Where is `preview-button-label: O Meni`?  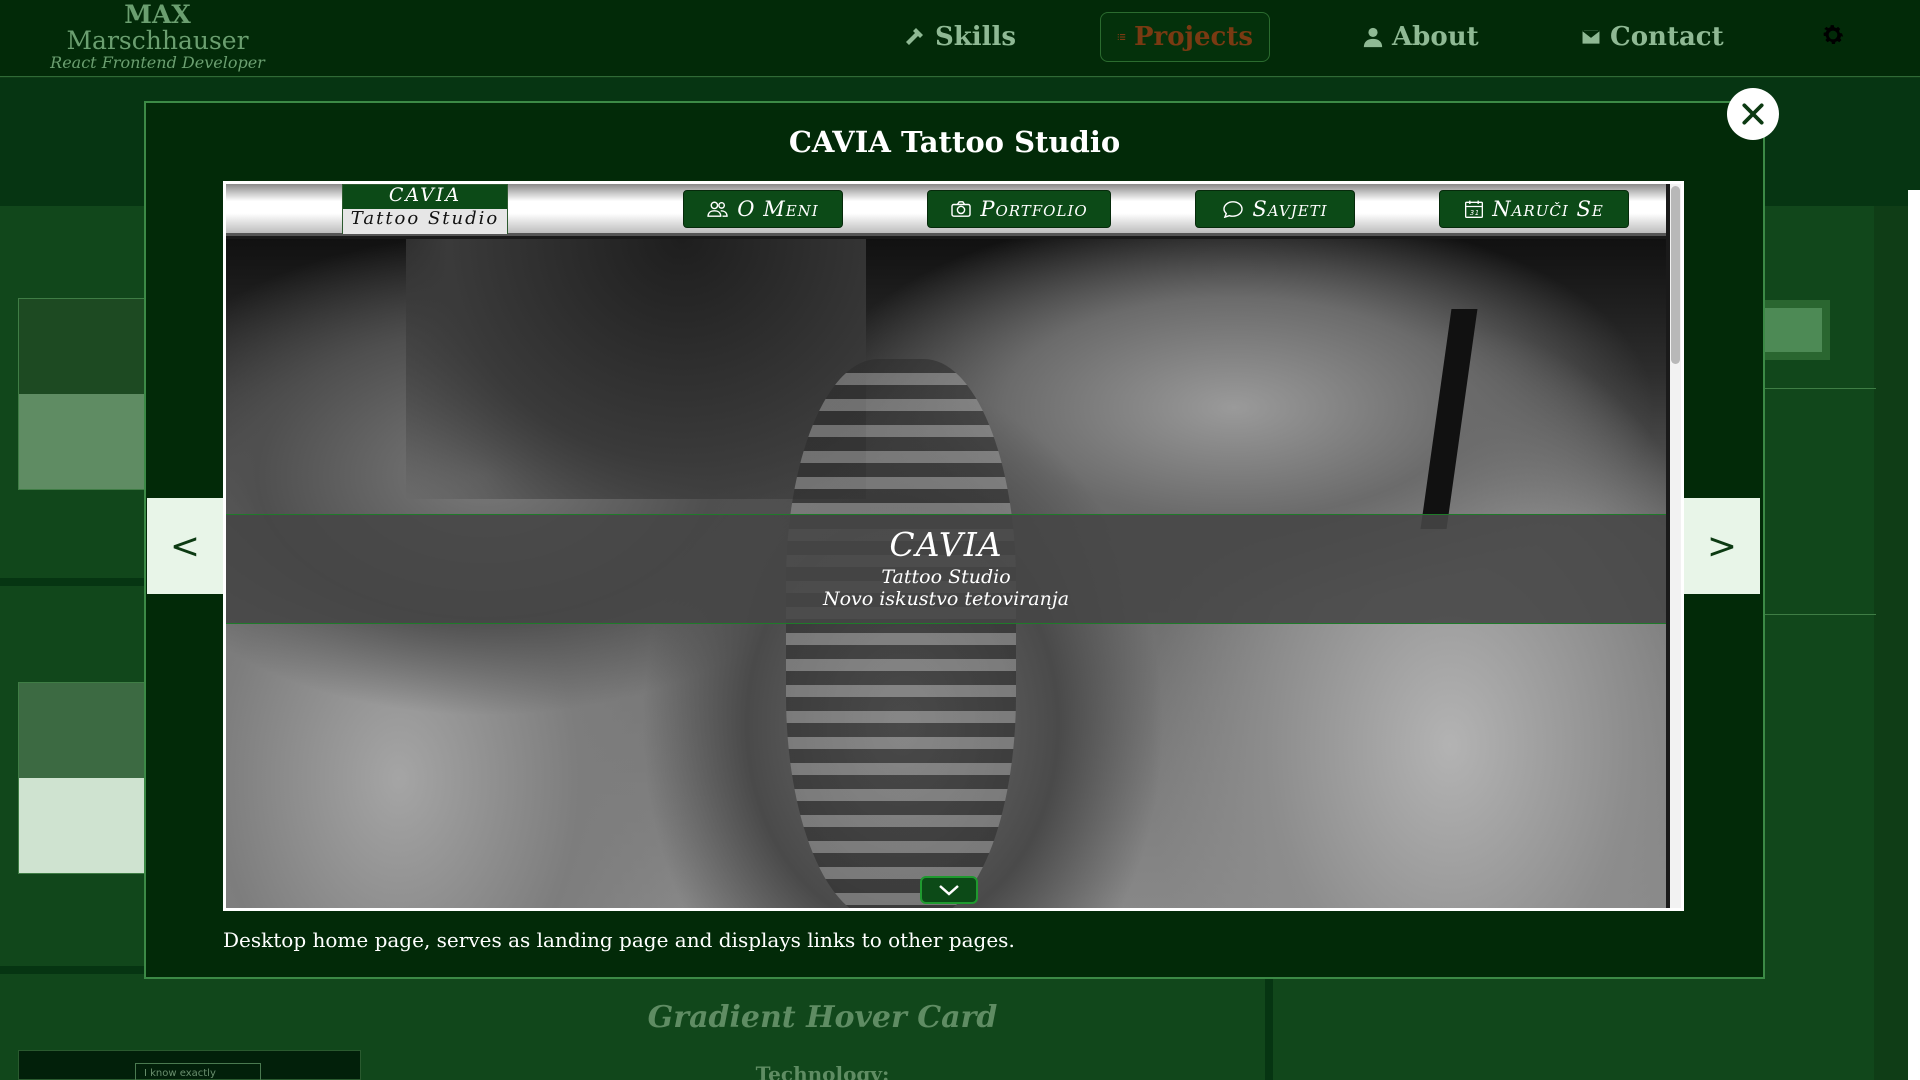 preview-button-label: O Meni is located at coordinates (778, 209).